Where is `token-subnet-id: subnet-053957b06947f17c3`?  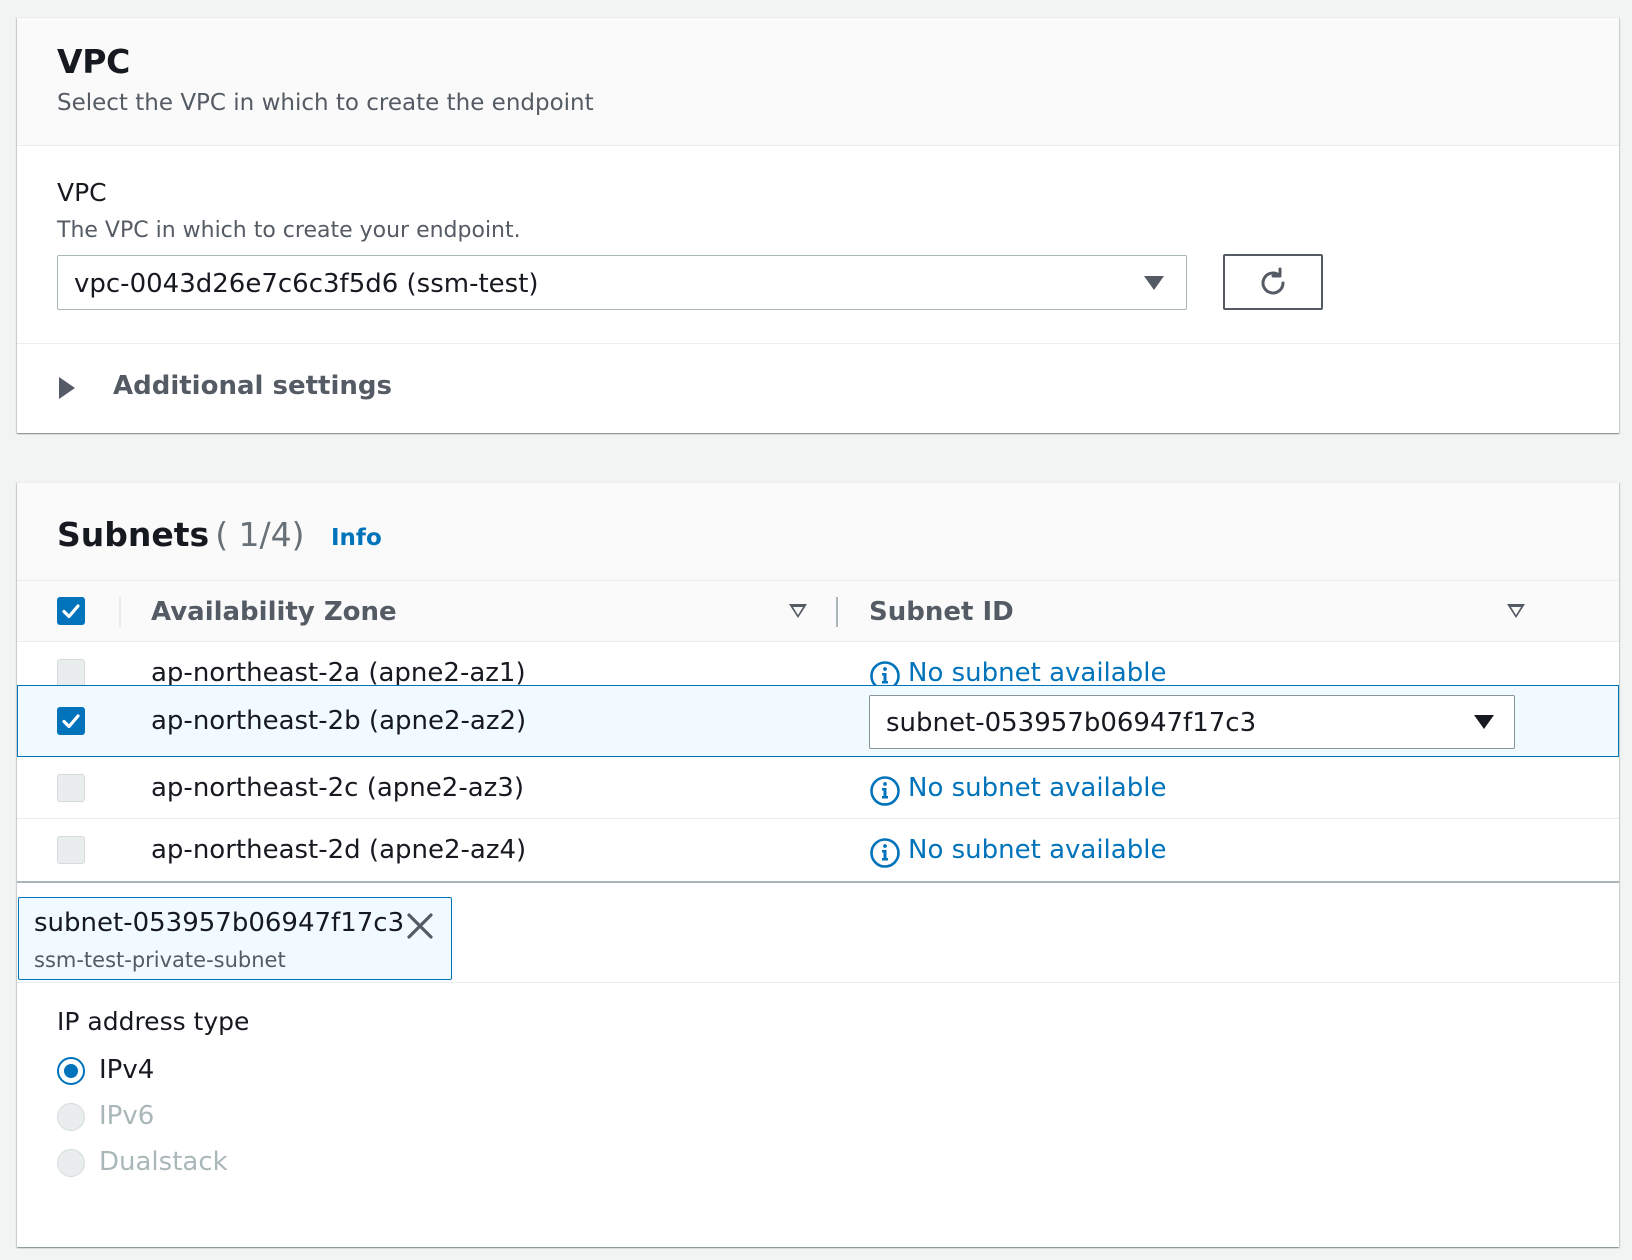
token-subnet-id: subnet-053957b06947f17c3 is located at coordinates (219, 923).